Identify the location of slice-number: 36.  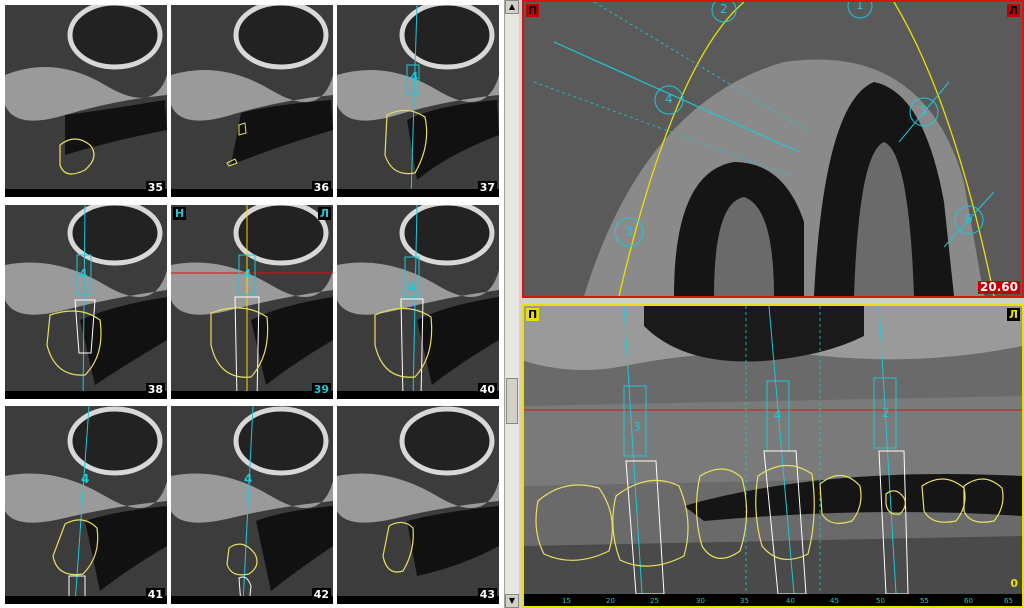
(321, 187).